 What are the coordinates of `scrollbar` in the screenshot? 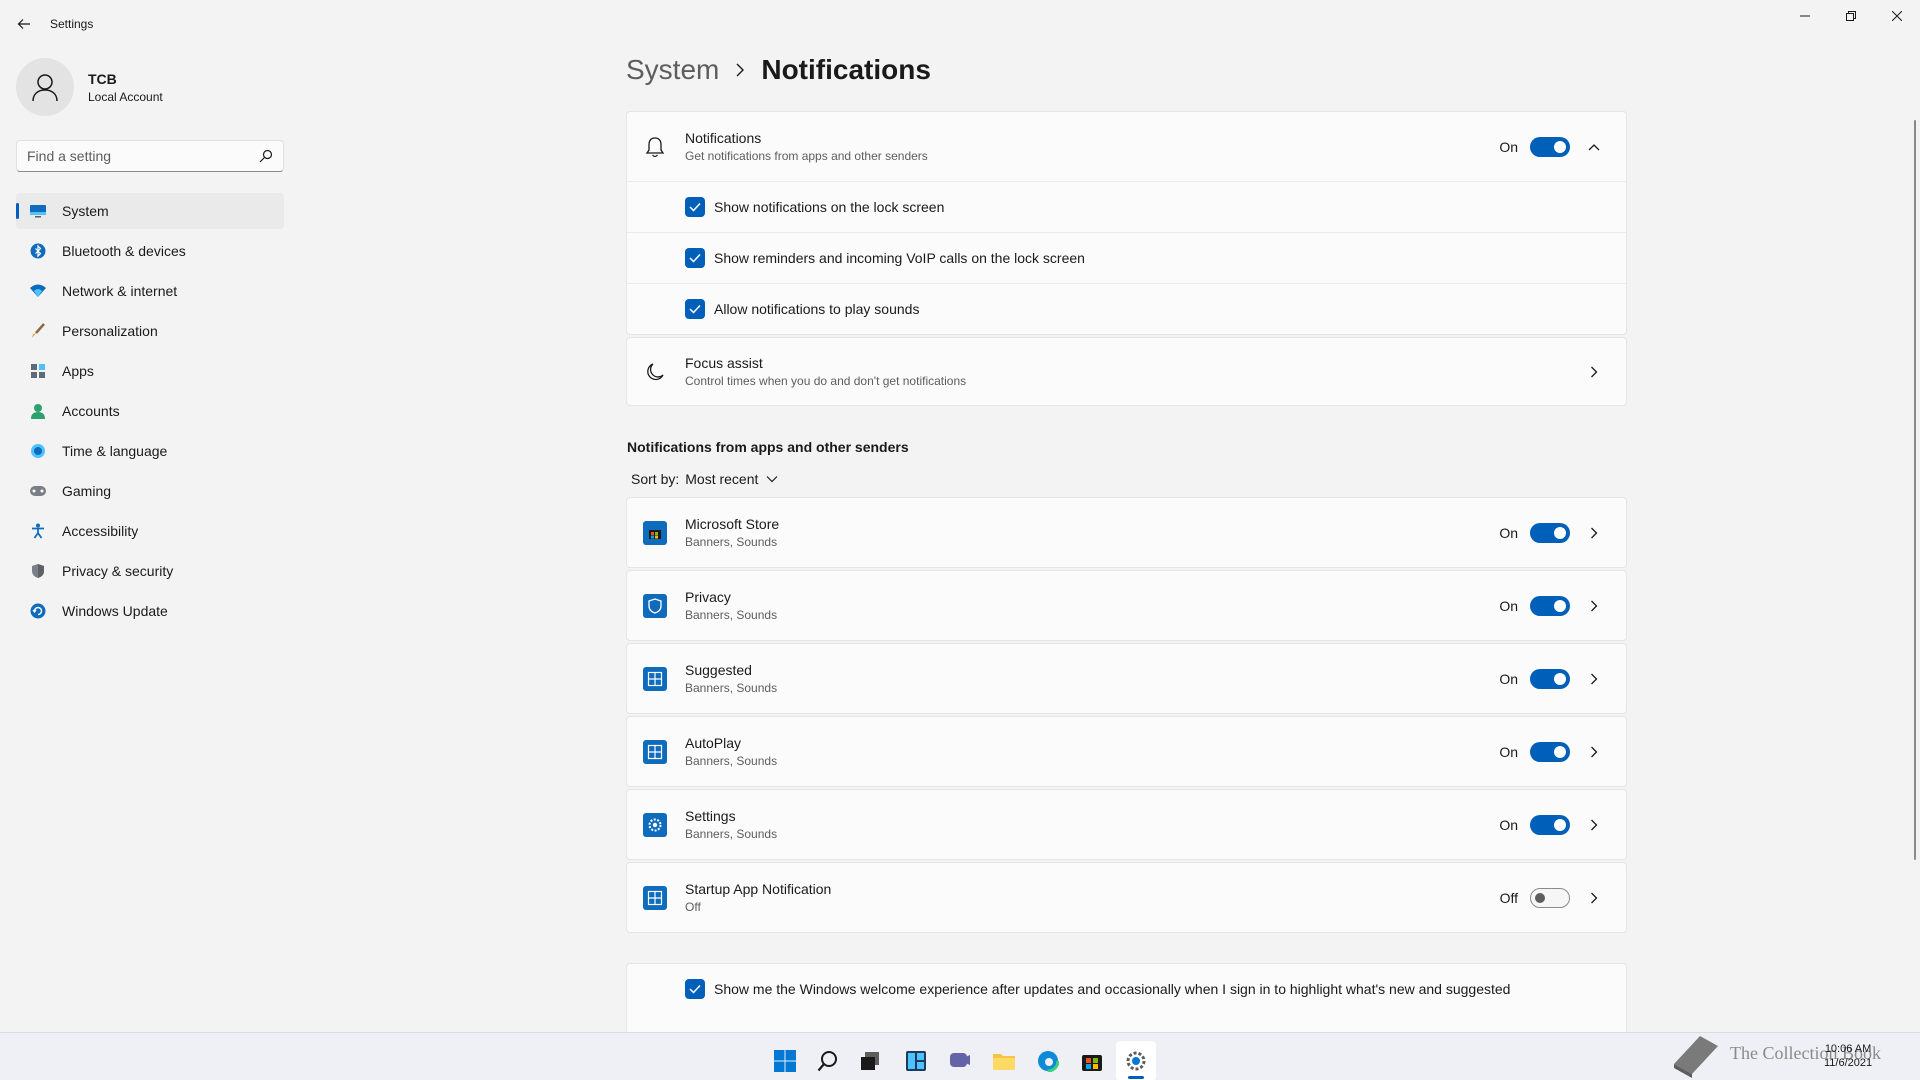 It's located at (1915, 490).